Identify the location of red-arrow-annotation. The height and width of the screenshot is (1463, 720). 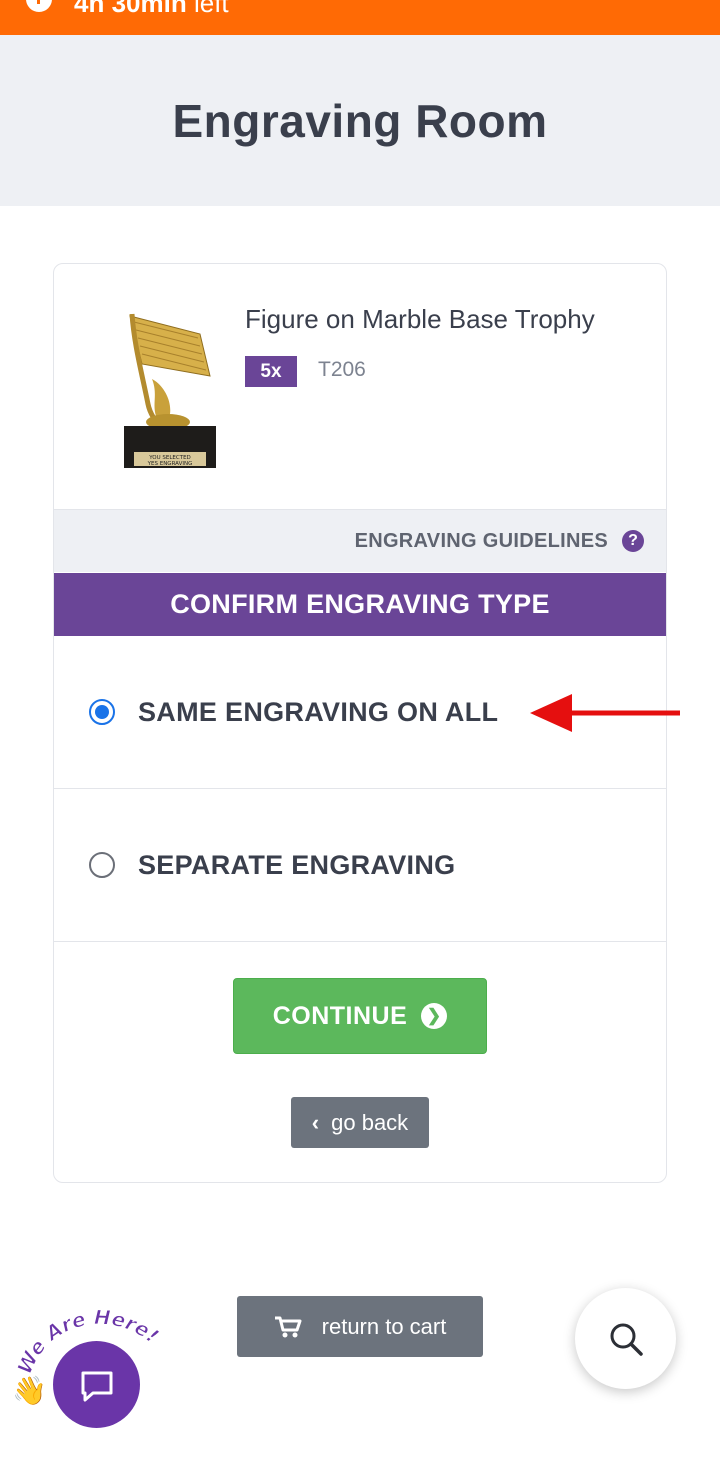
(605, 713).